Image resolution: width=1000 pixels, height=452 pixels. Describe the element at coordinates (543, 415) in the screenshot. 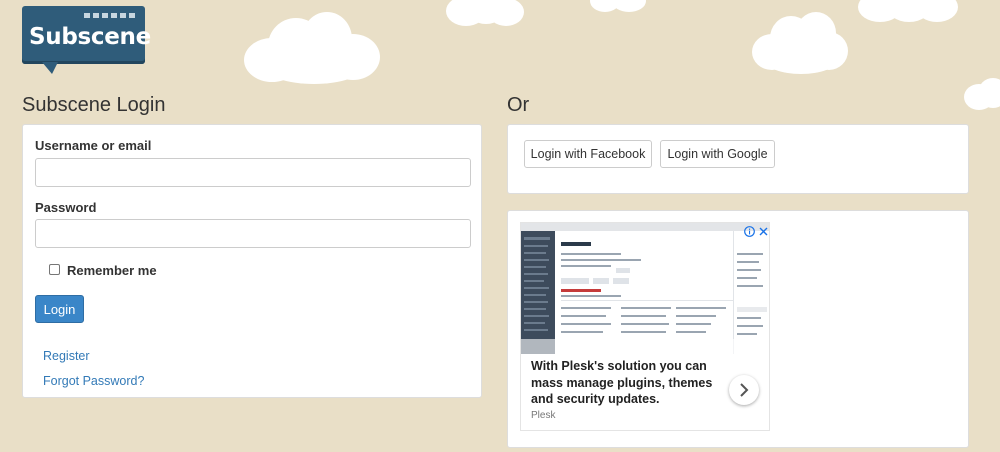

I see `ad-source: Plesk` at that location.